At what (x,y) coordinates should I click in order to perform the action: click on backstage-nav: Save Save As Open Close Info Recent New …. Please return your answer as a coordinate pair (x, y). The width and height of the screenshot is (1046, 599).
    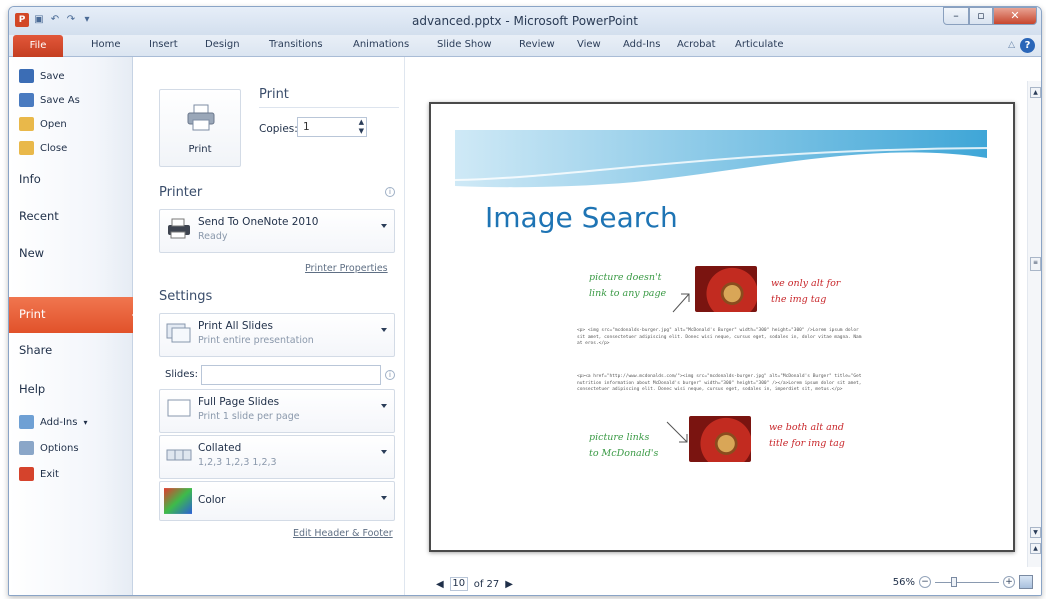
    Looking at the image, I should click on (75, 326).